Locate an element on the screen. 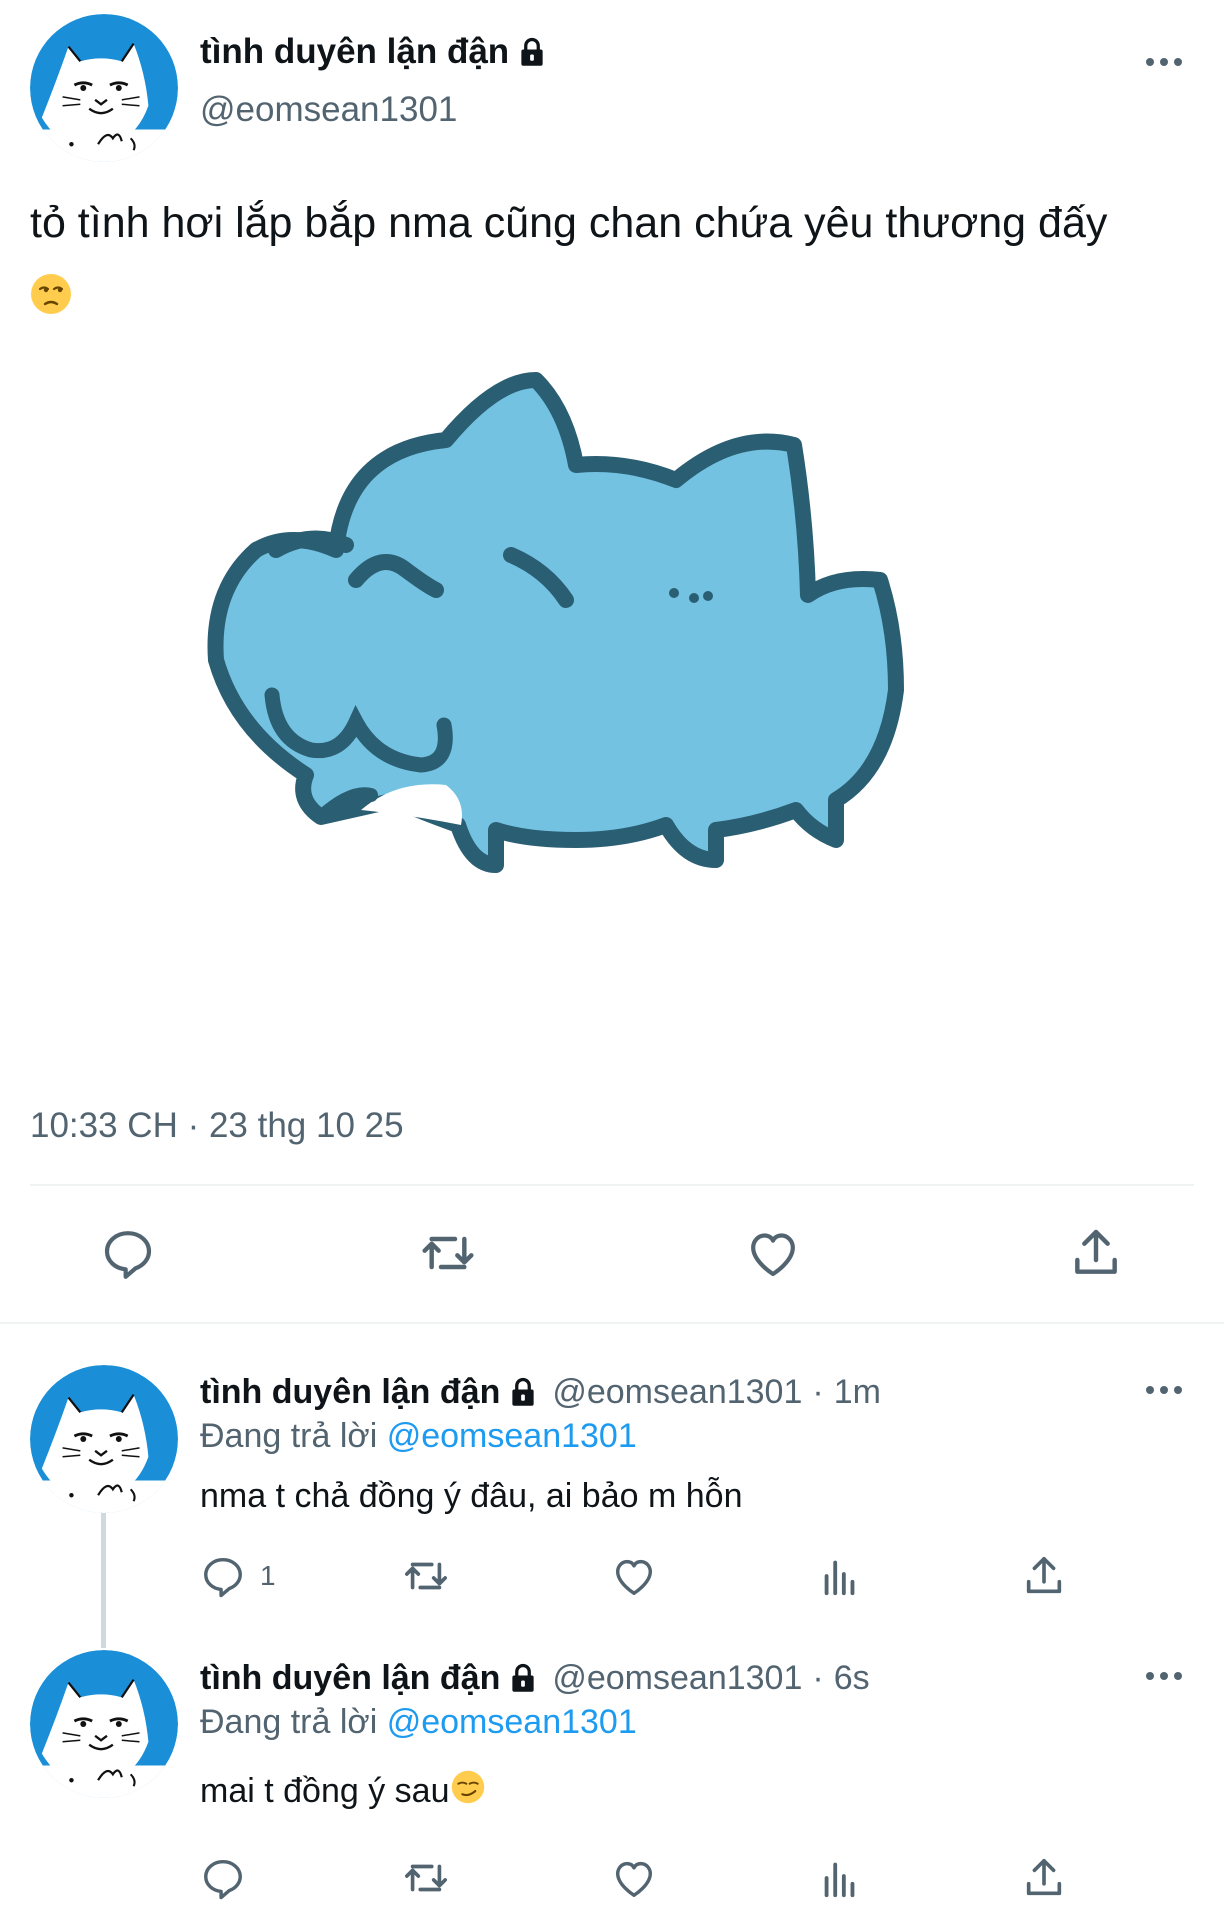 The width and height of the screenshot is (1224, 1920). reply-text: mai t đồng ý sau is located at coordinates (325, 1791).